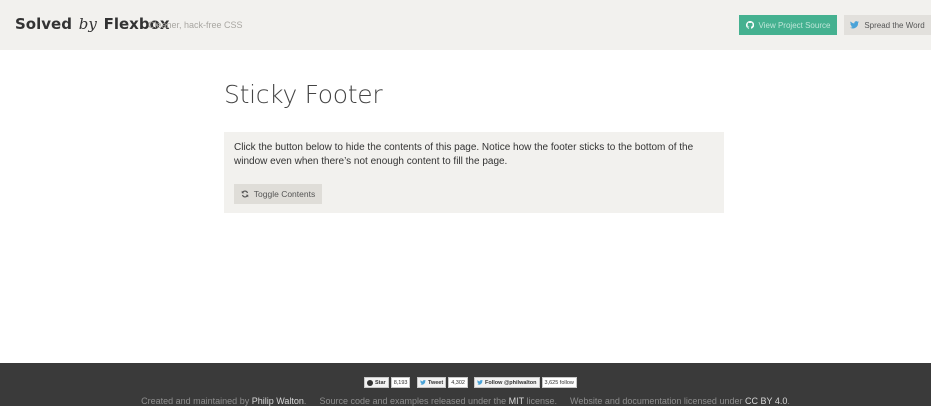 Image resolution: width=931 pixels, height=406 pixels. Describe the element at coordinates (458, 382) in the screenshot. I see `tweet-count: 4,302` at that location.